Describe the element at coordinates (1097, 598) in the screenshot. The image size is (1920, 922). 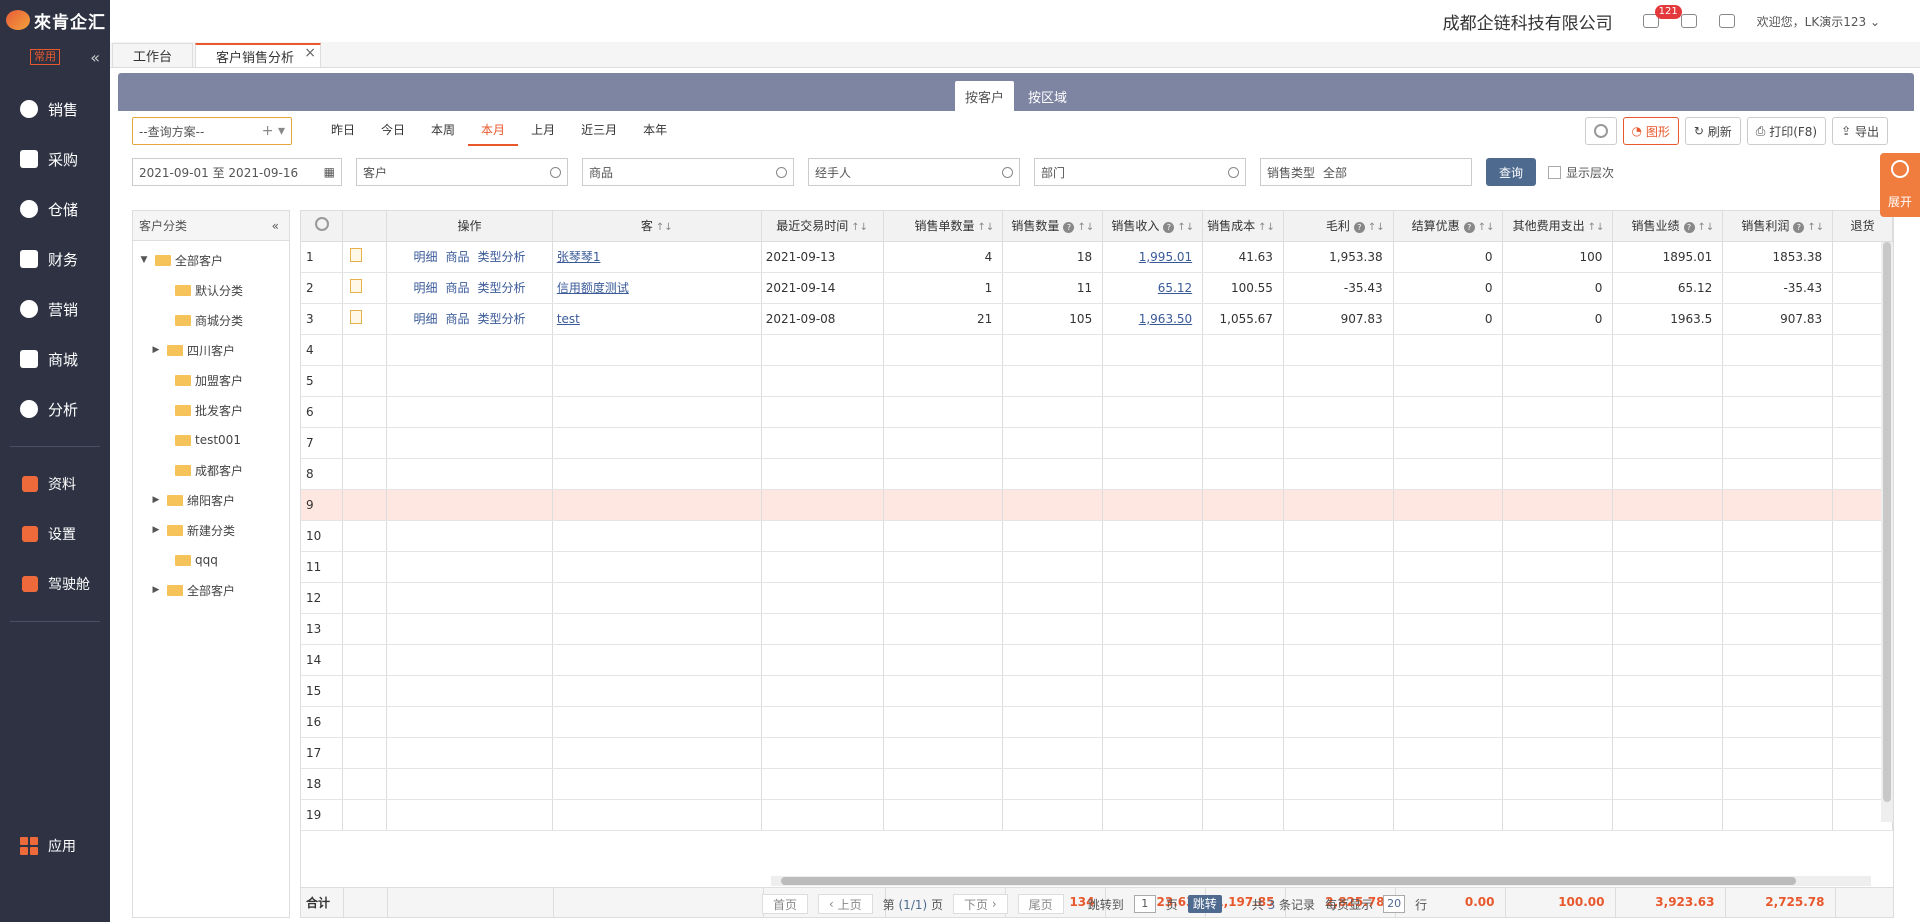
I see `table-row: 12` at that location.